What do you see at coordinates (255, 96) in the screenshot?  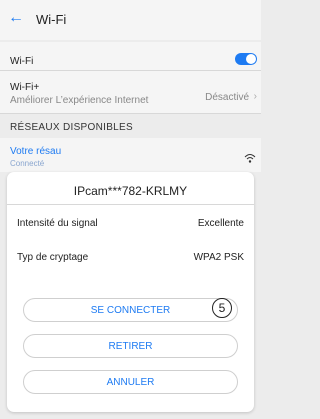 I see `chevron-right-icon: ›` at bounding box center [255, 96].